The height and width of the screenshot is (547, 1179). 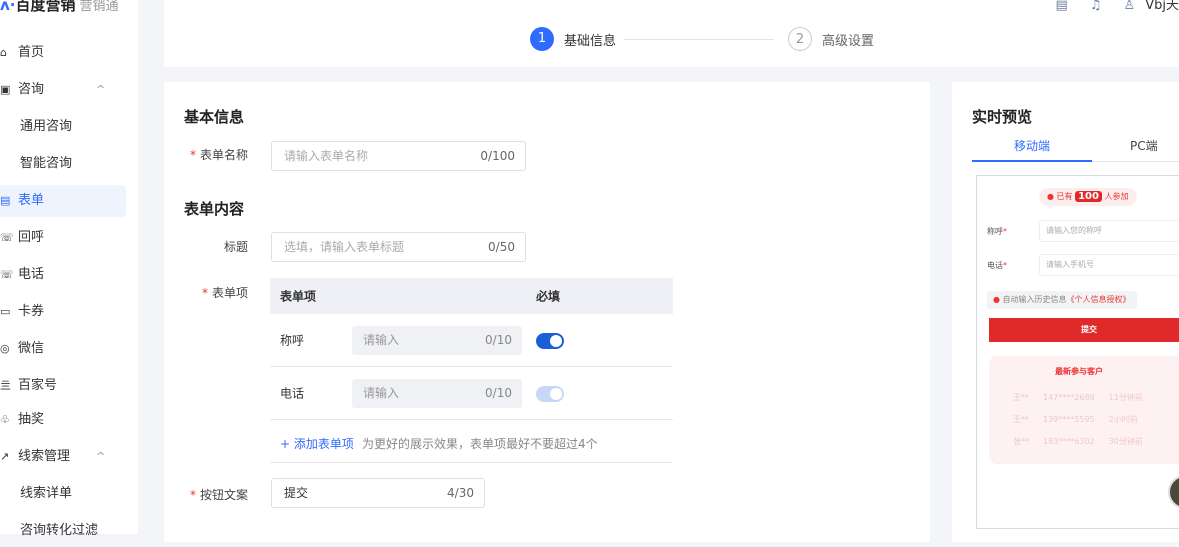 I want to click on doc-icon: ▤, so click(x=1061, y=6).